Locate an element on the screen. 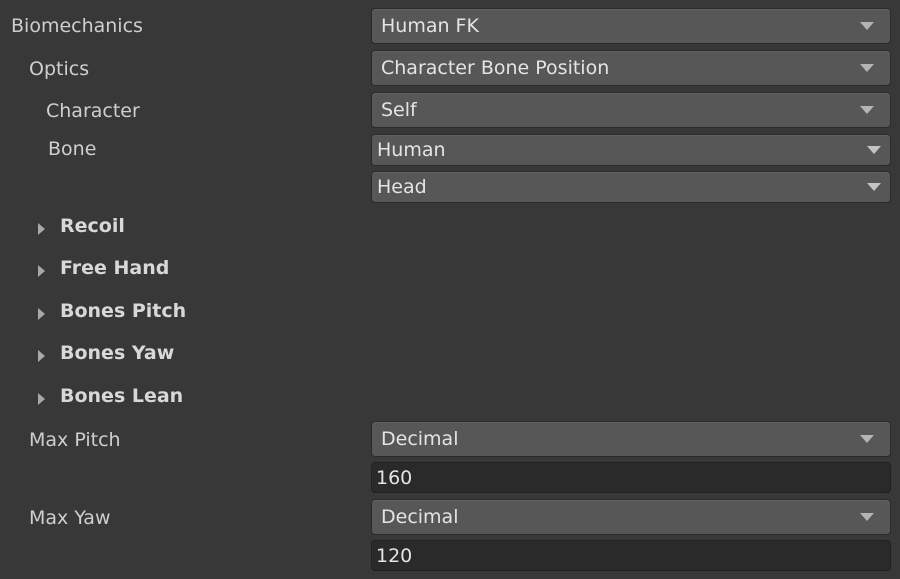 This screenshot has width=900, height=579. foldout-label: Free Hand is located at coordinates (115, 268).